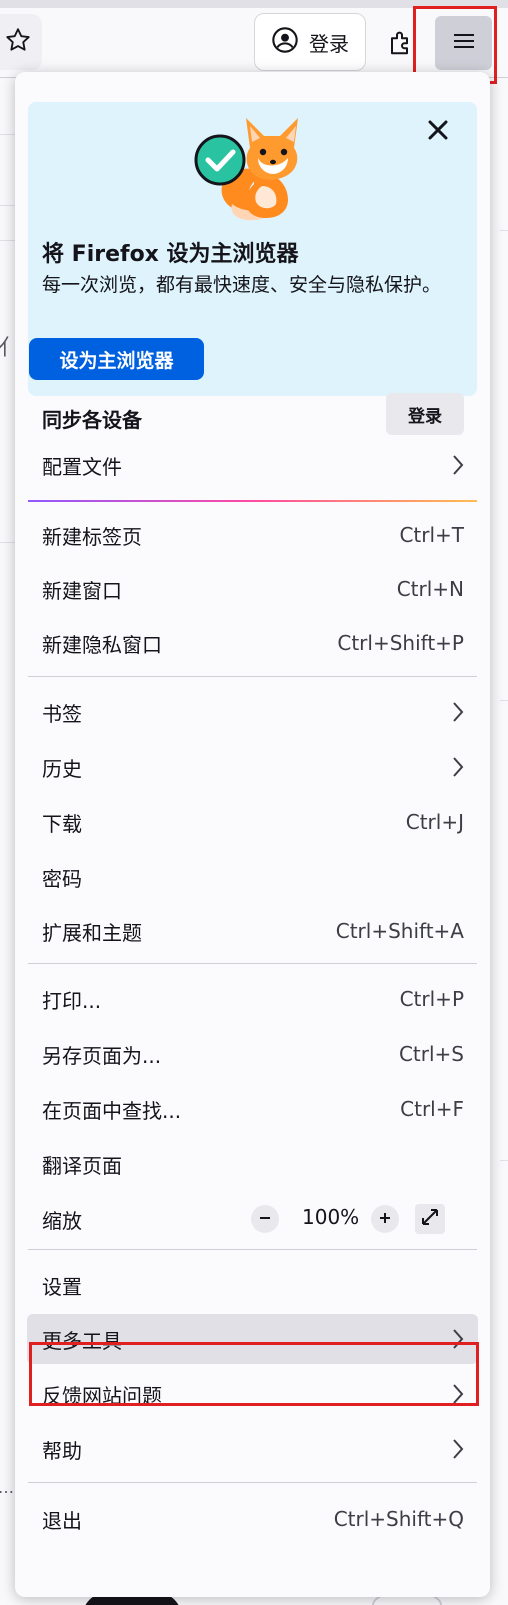  I want to click on menu-item-print: 打印... Ctrl+P, so click(252, 999).